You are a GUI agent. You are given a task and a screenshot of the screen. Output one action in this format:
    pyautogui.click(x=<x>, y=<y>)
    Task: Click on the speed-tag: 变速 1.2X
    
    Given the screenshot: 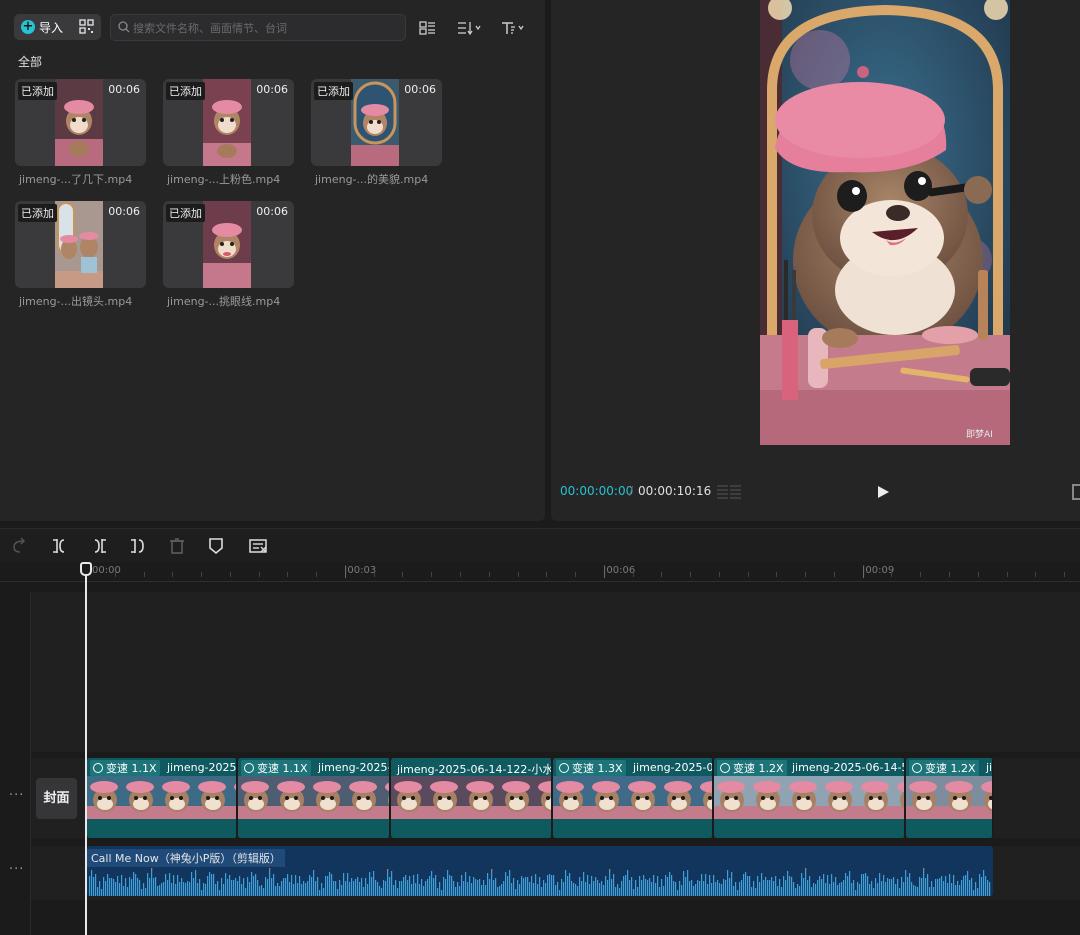 What is the action you would take?
    pyautogui.click(x=944, y=768)
    